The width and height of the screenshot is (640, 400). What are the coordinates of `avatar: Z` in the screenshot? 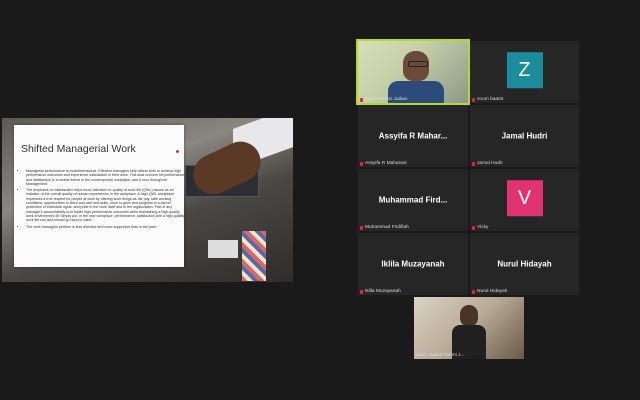 It's located at (524, 70).